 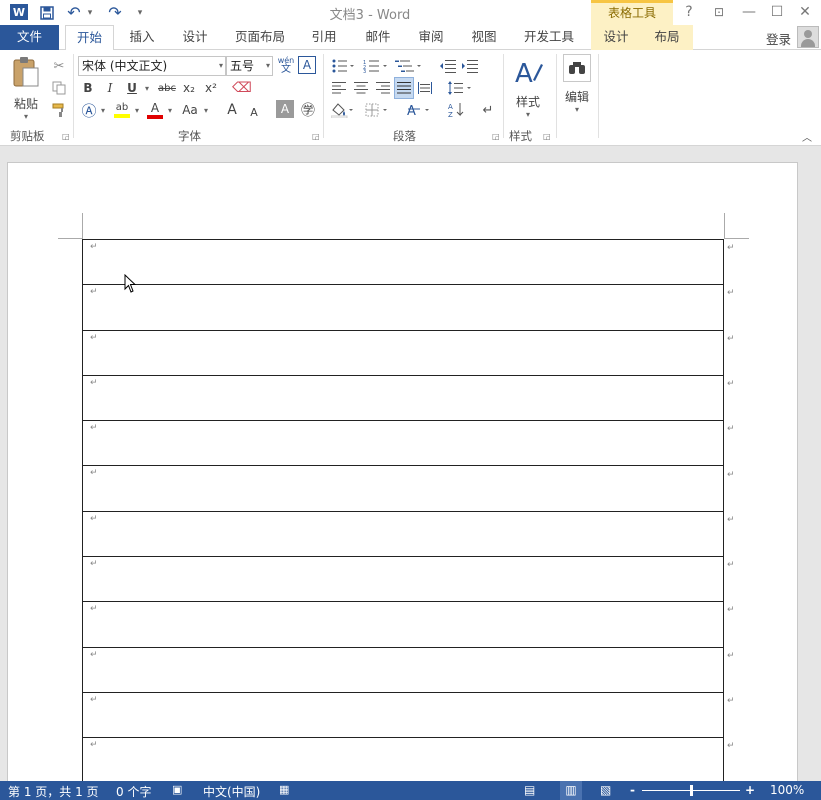 I want to click on text-effects-icon: Ⓐ, so click(x=89, y=110).